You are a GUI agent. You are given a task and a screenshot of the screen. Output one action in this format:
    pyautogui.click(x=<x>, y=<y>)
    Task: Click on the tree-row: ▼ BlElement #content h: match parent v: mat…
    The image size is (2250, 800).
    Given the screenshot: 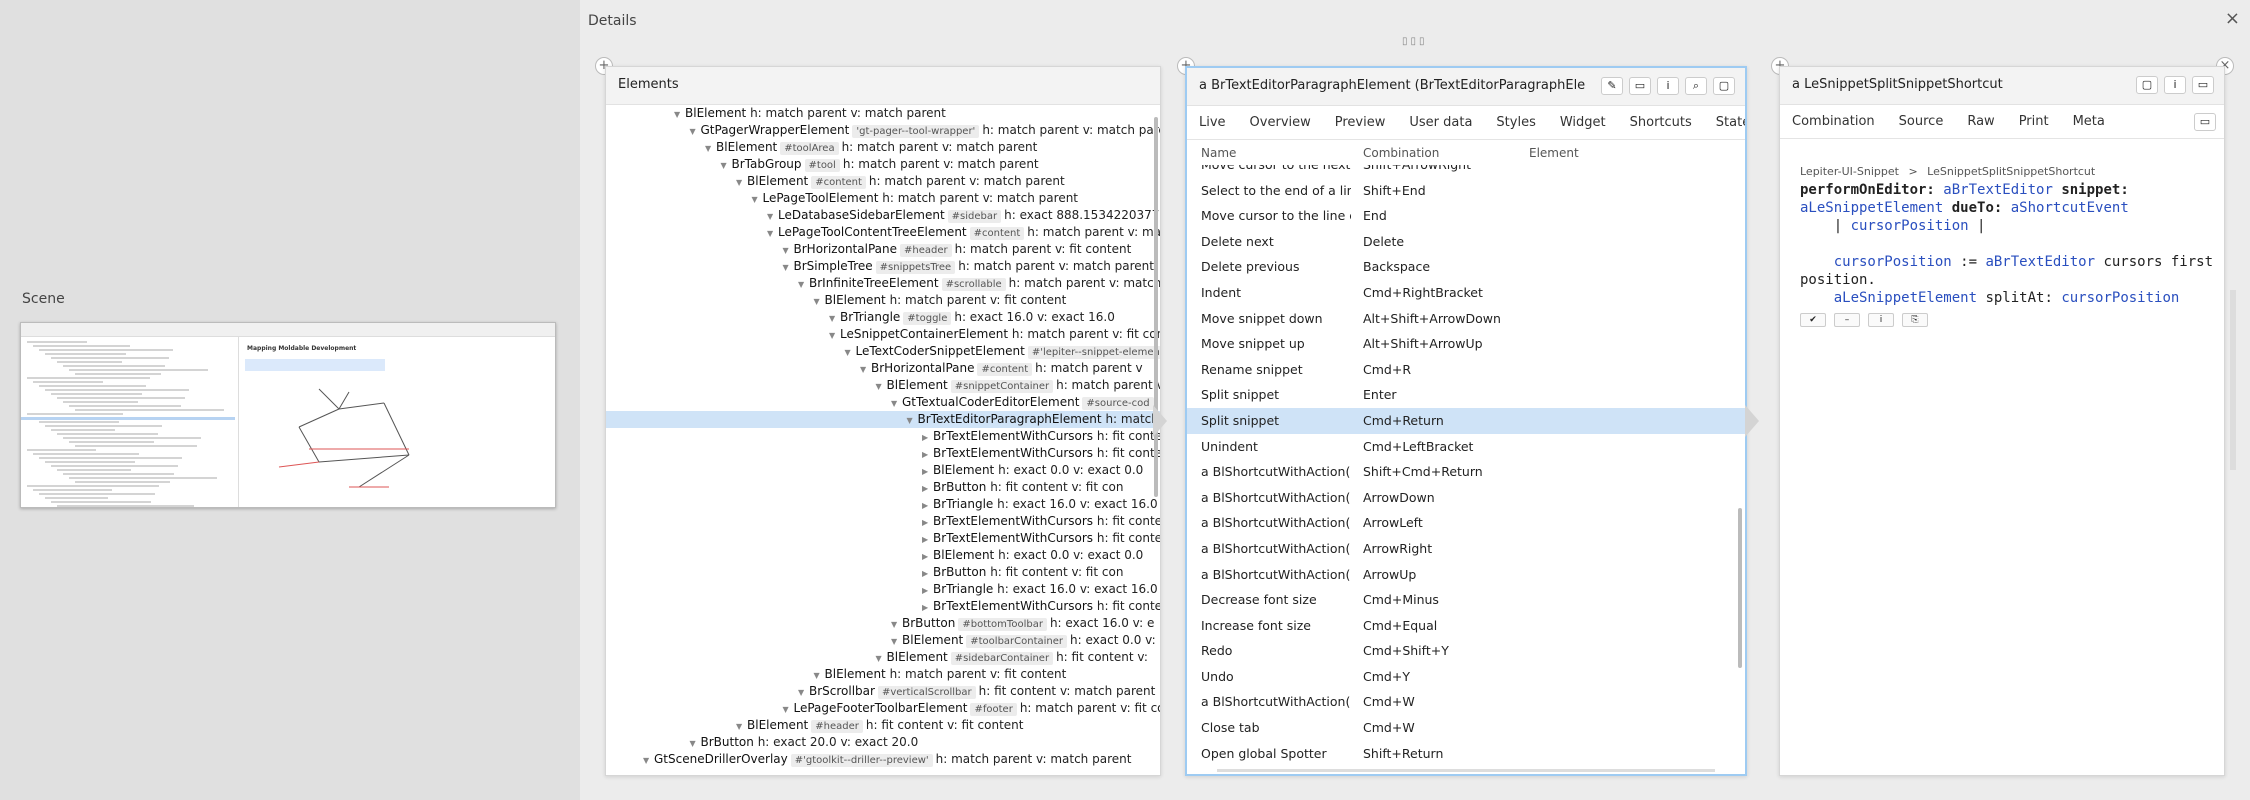 What is the action you would take?
    pyautogui.click(x=883, y=181)
    